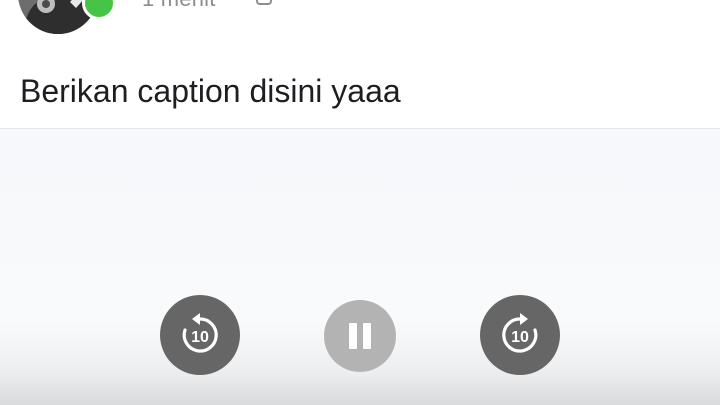 Image resolution: width=720 pixels, height=405 pixels. I want to click on post-header: 1 menit, so click(360, 30).